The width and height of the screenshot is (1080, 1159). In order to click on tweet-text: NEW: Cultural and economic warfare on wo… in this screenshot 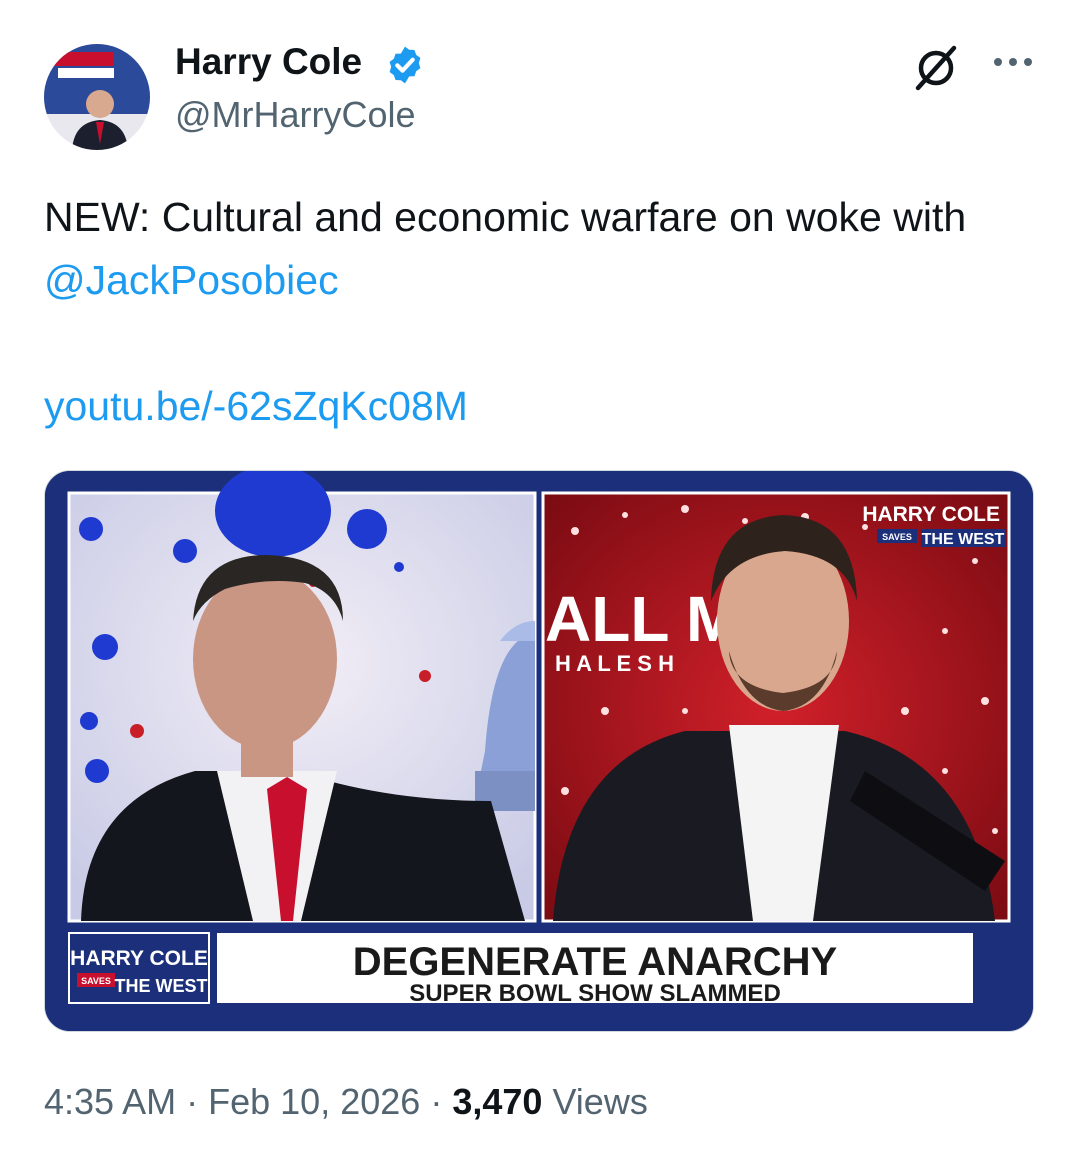, I will do `click(539, 249)`.